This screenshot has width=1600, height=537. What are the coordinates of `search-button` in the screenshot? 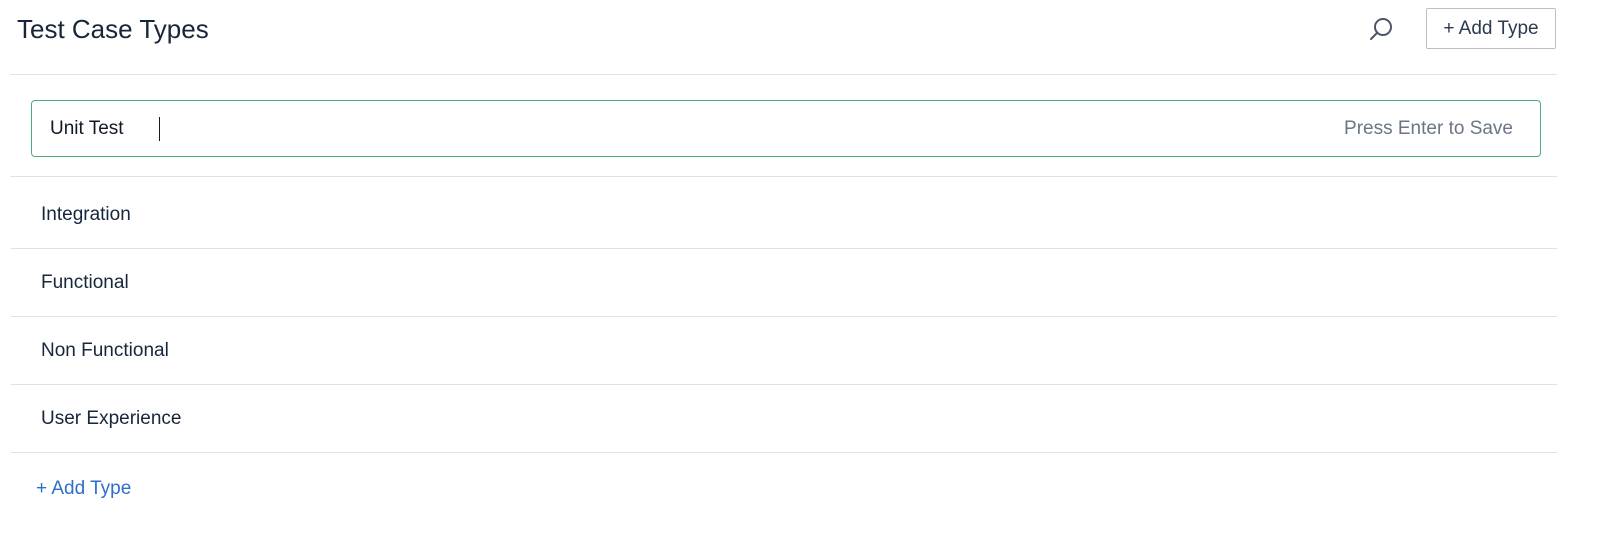 It's located at (1381, 30).